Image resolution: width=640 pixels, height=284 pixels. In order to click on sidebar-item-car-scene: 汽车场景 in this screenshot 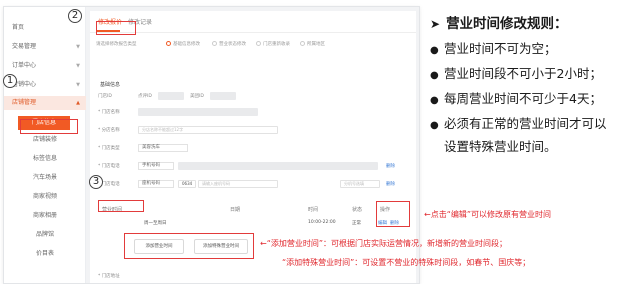, I will do `click(45, 178)`.